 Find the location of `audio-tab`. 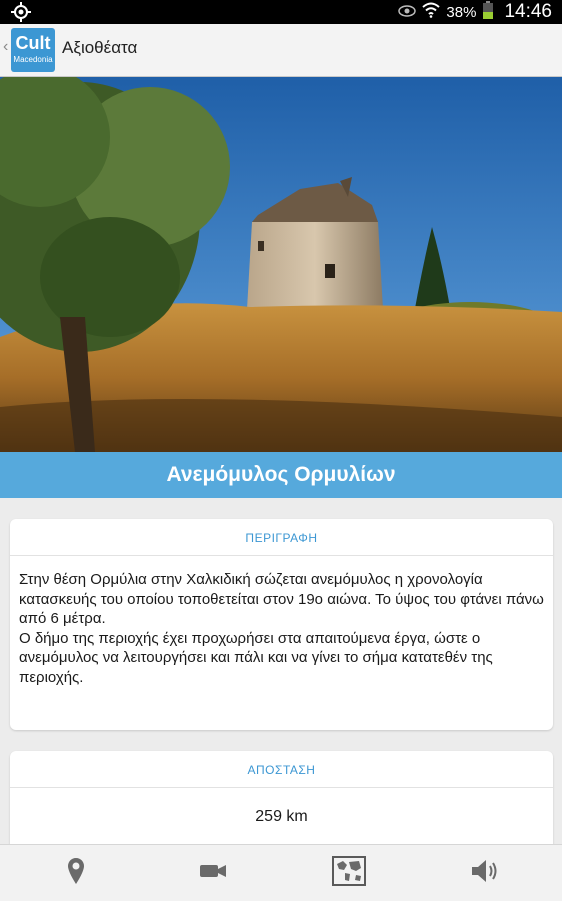

audio-tab is located at coordinates (485, 873).